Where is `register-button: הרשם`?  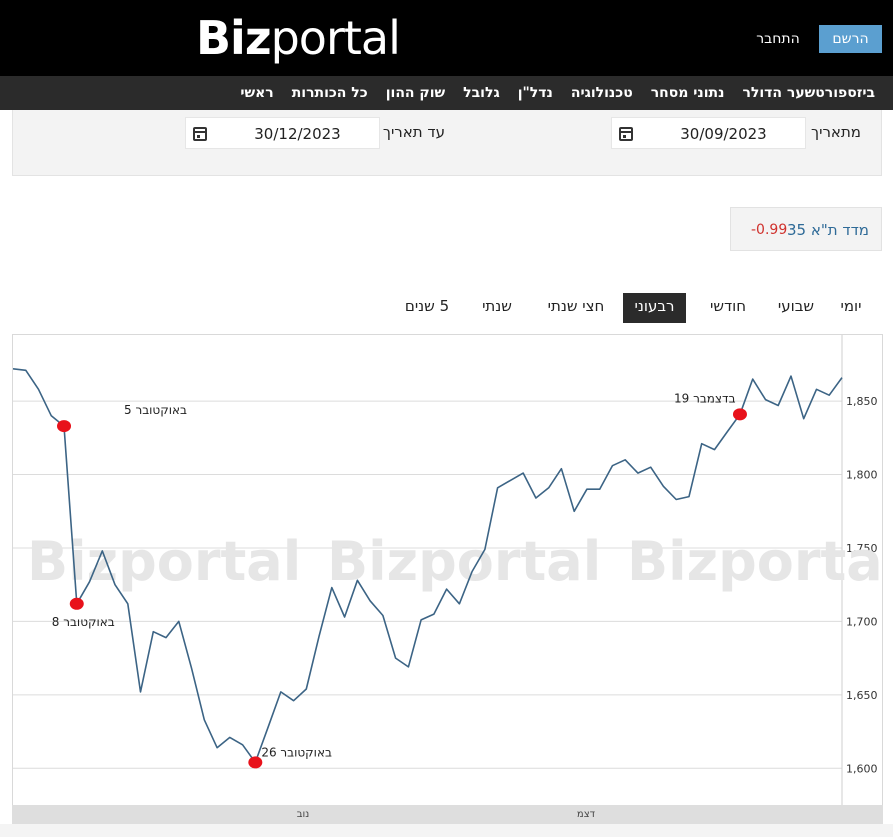 register-button: הרשם is located at coordinates (850, 39).